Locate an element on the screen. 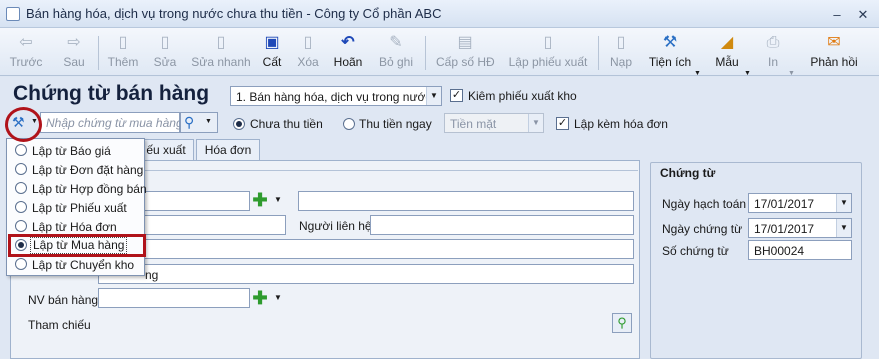 This screenshot has height=359, width=879. receiver-input is located at coordinates (366, 249).